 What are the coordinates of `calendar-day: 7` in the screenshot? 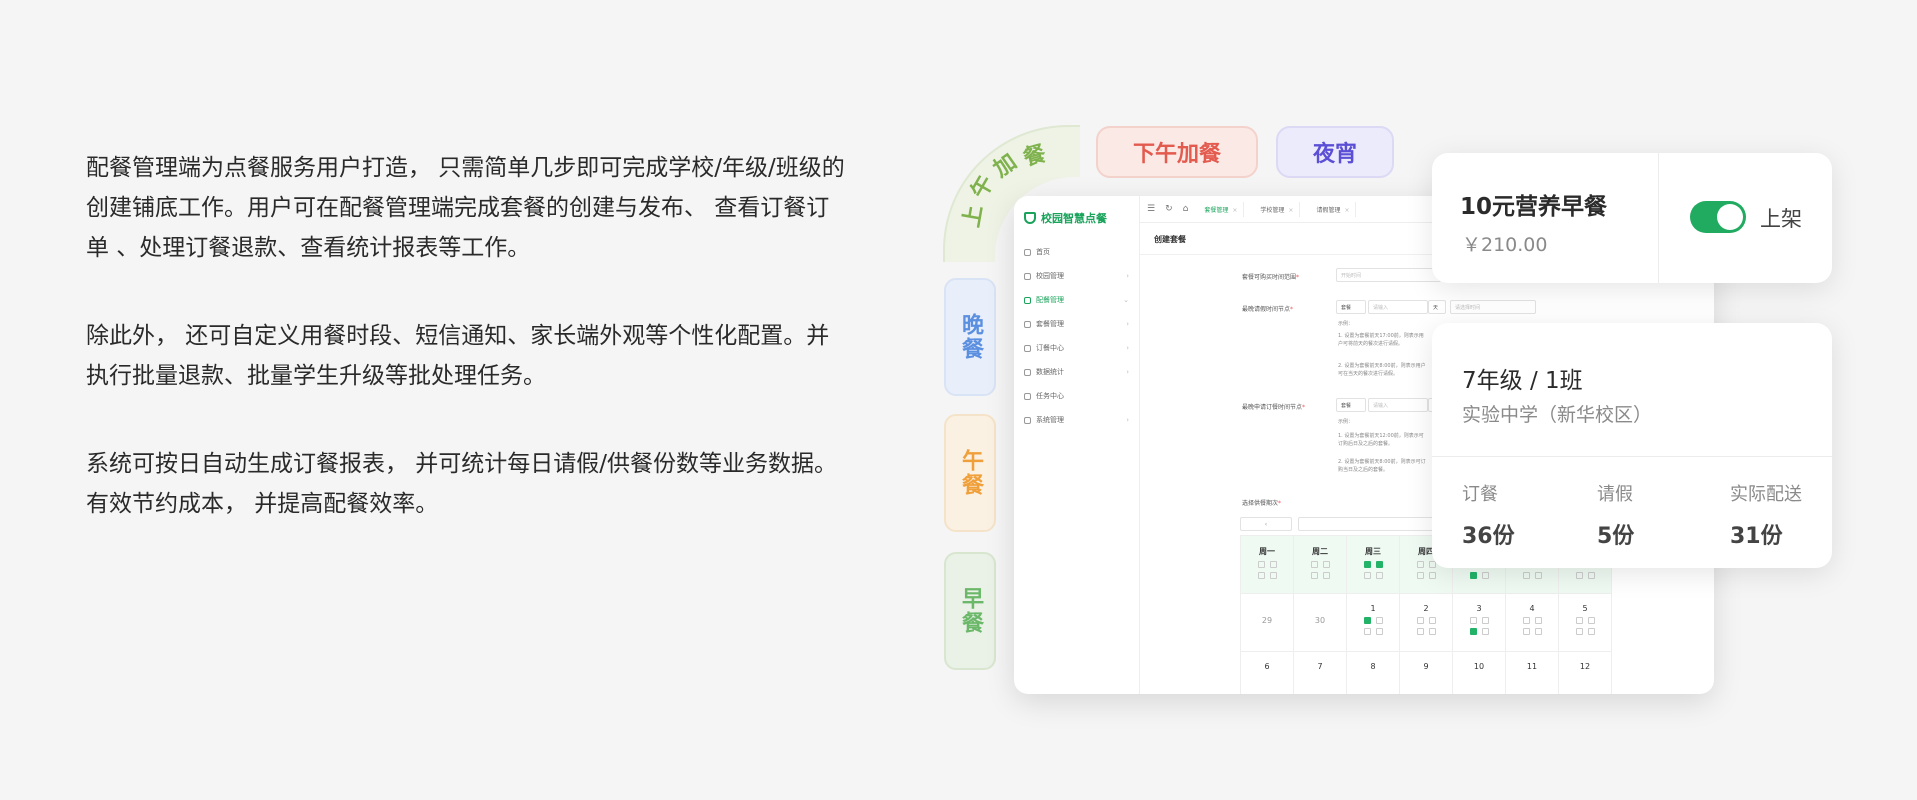 It's located at (1320, 673).